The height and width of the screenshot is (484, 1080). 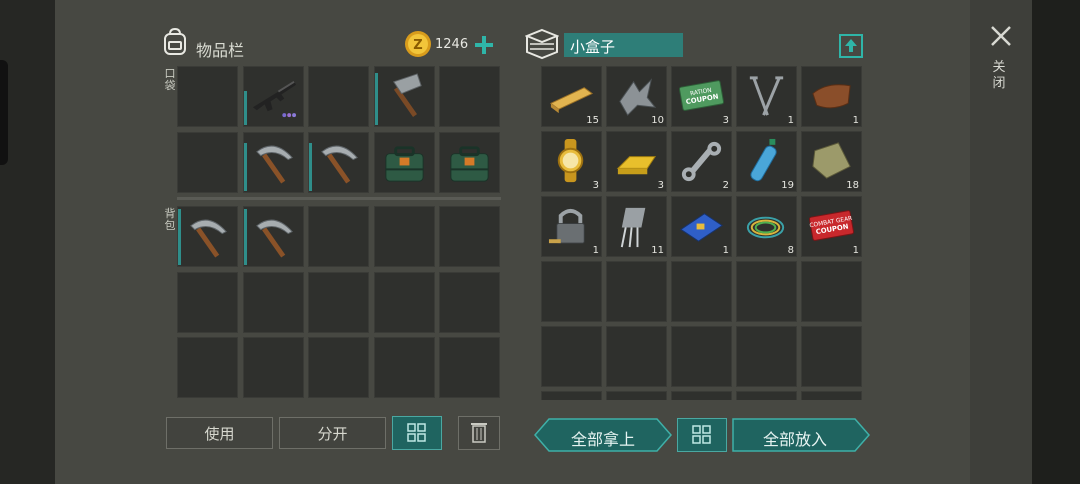 I want to click on wires-icon, so click(x=765, y=227).